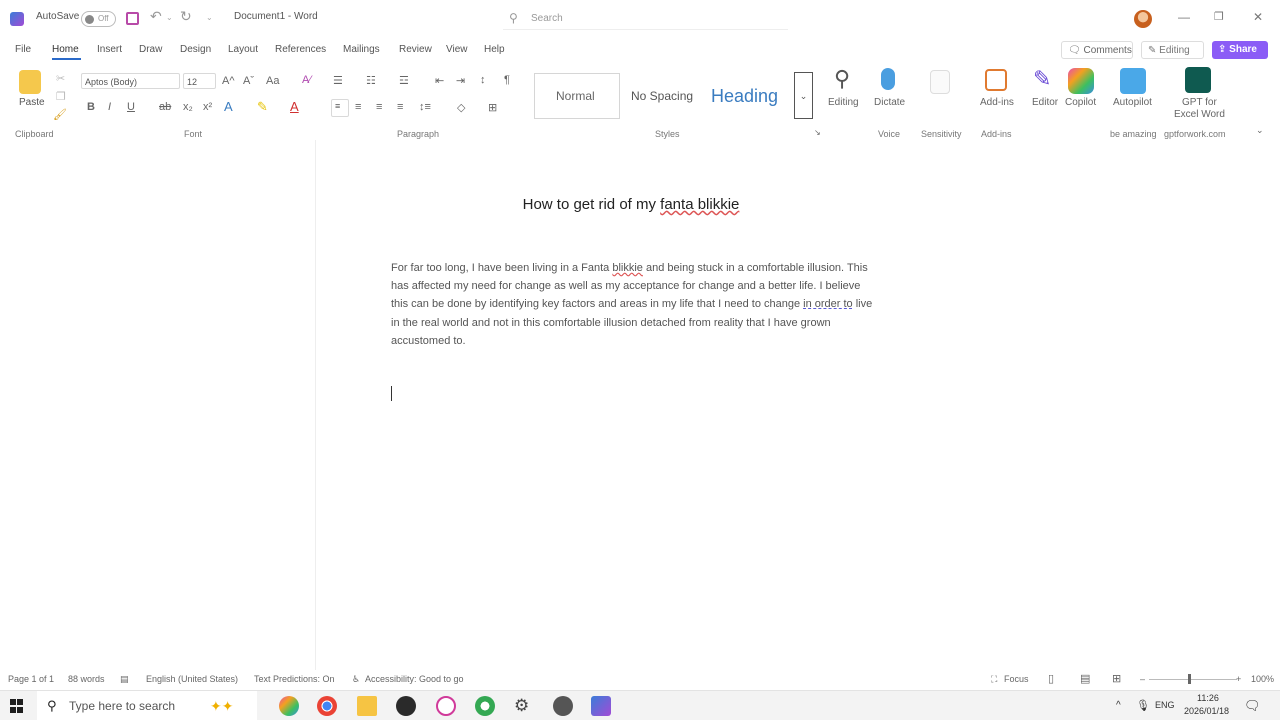 The image size is (1280, 720). Describe the element at coordinates (415, 49) in the screenshot. I see `tab-review: Review` at that location.